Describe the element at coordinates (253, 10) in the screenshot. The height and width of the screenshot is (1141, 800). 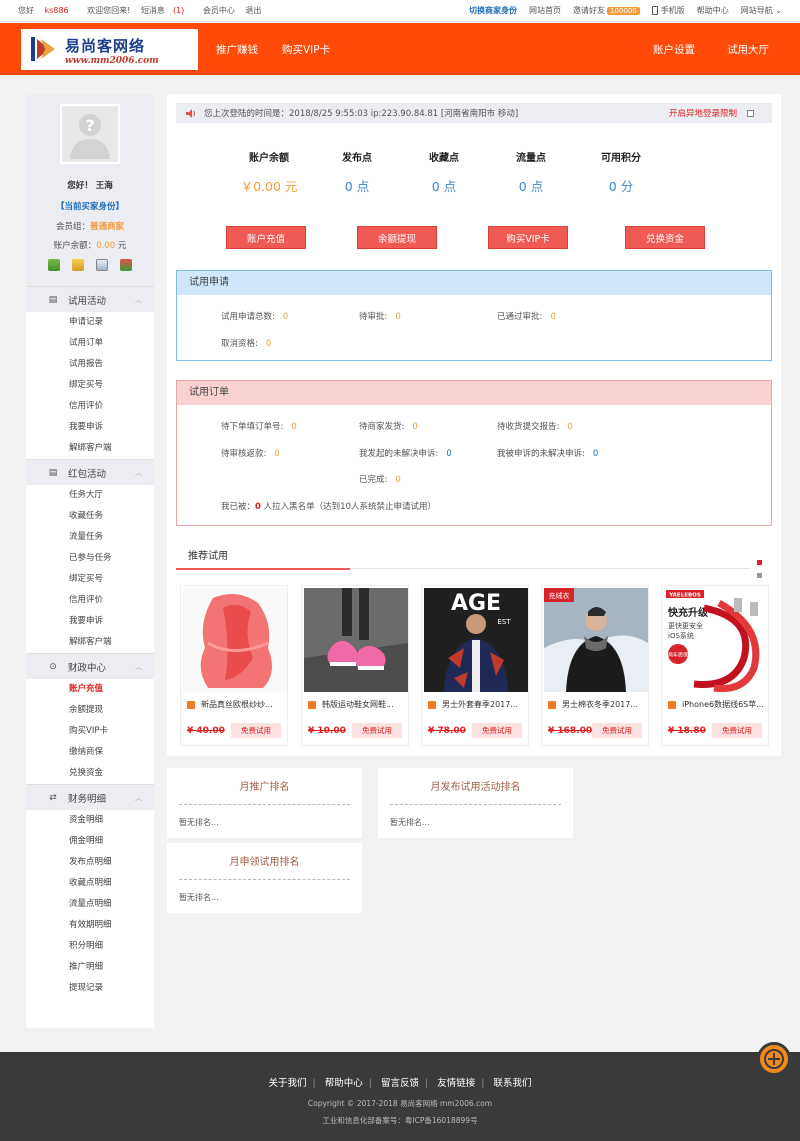
I see `logout-link: 退出` at that location.